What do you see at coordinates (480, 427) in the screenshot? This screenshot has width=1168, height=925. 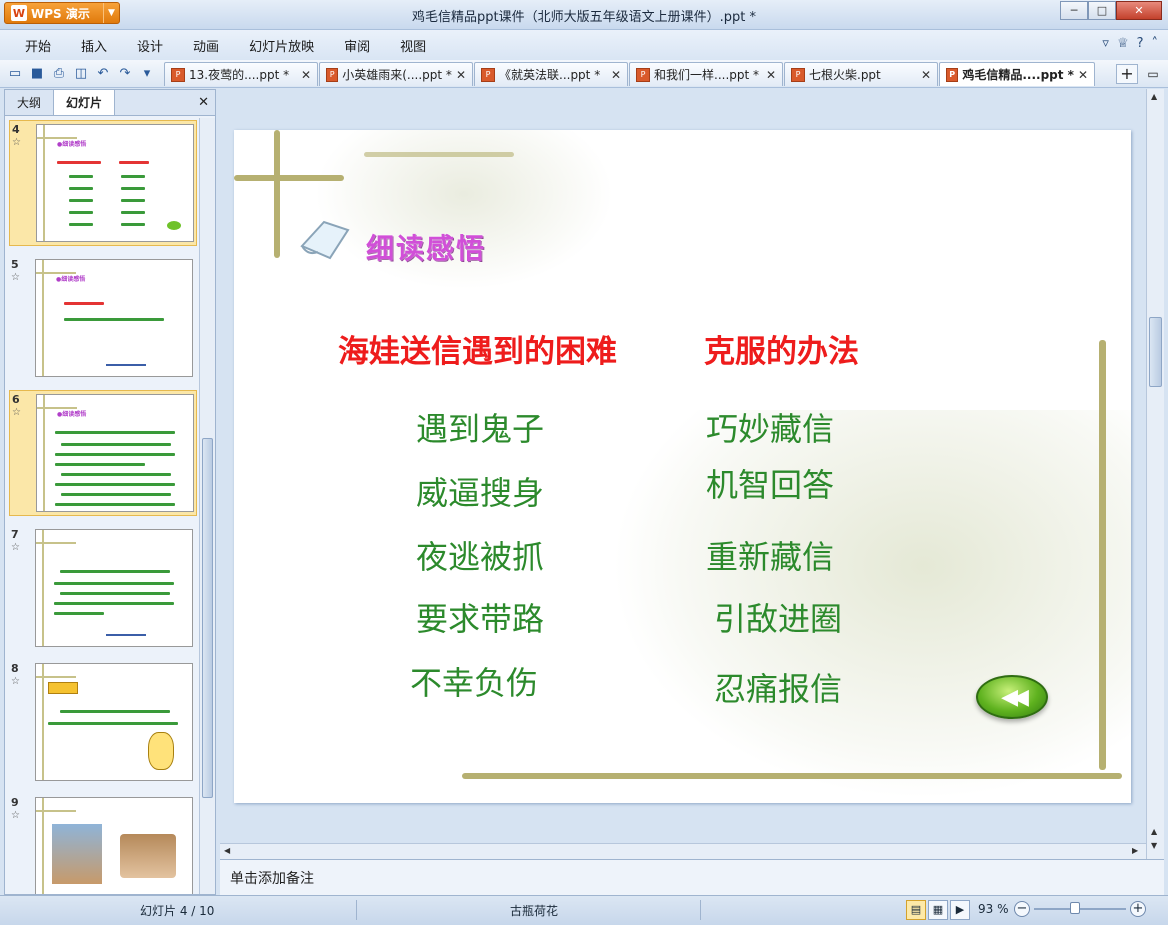 I see `difficulty-item: 遇到鬼子` at bounding box center [480, 427].